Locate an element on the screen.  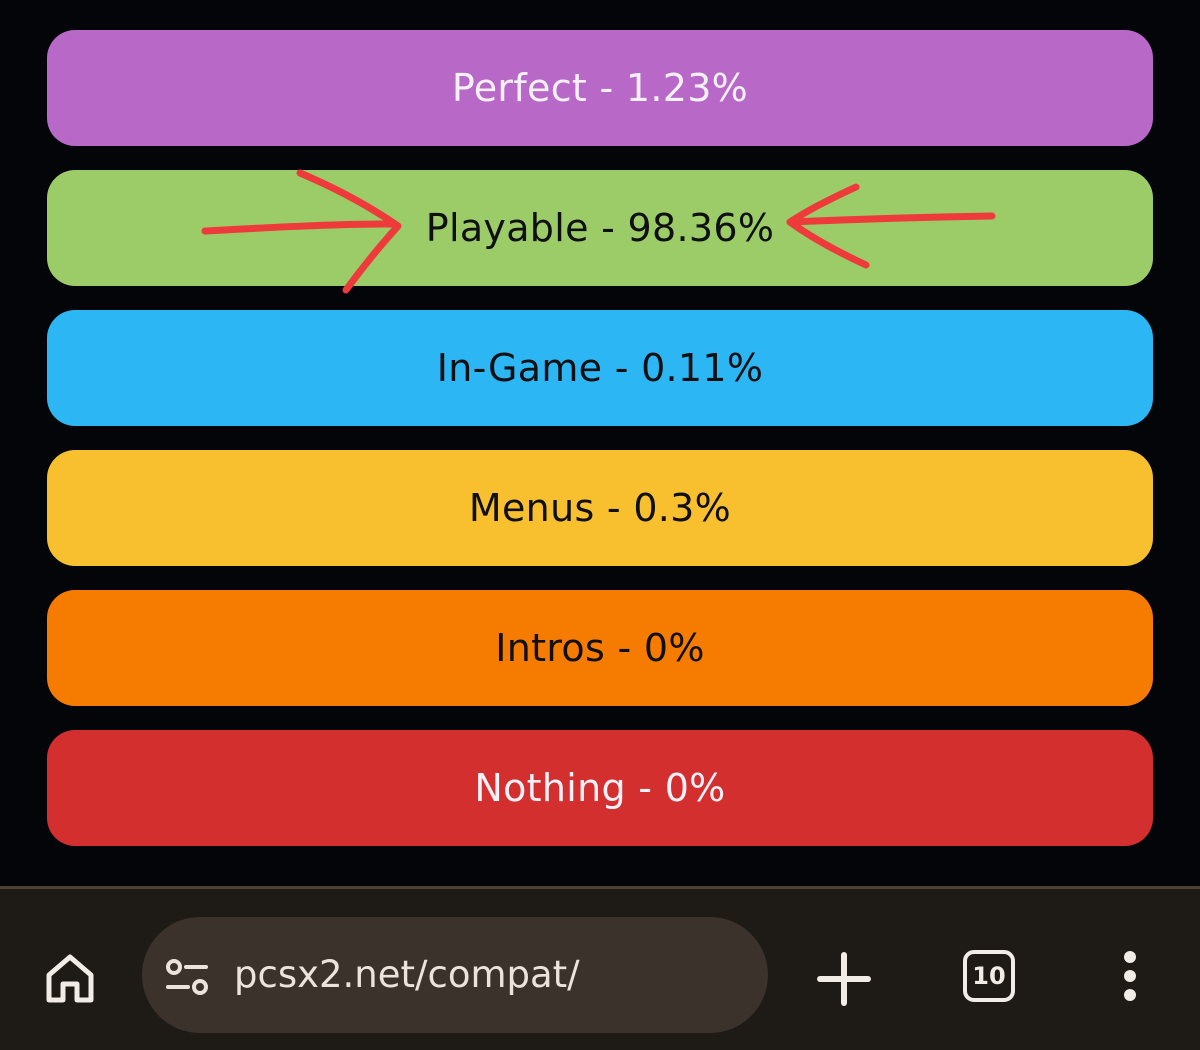
home-button is located at coordinates (70, 978).